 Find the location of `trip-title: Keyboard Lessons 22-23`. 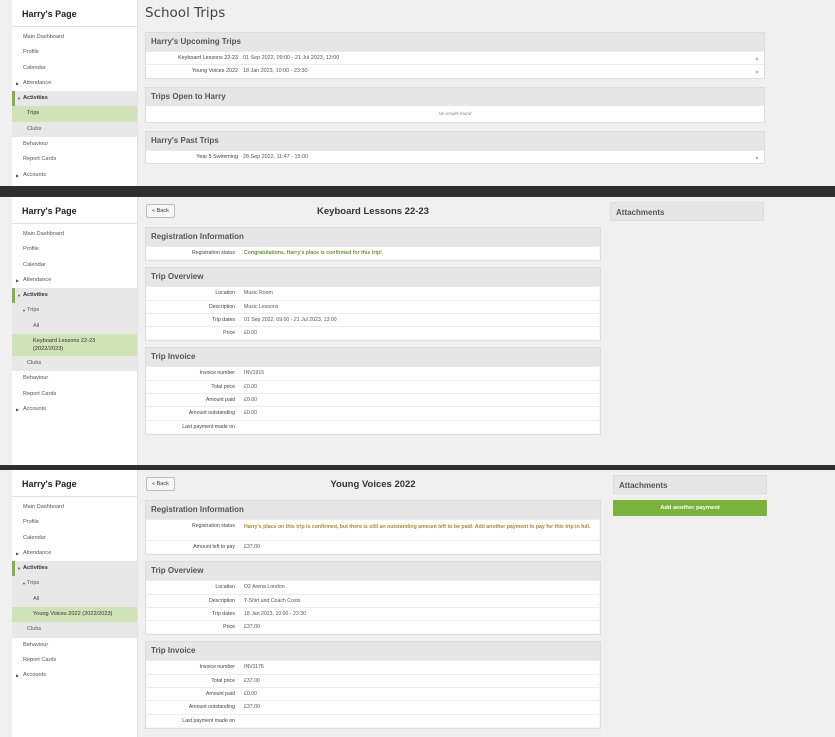

trip-title: Keyboard Lessons 22-23 is located at coordinates (373, 211).